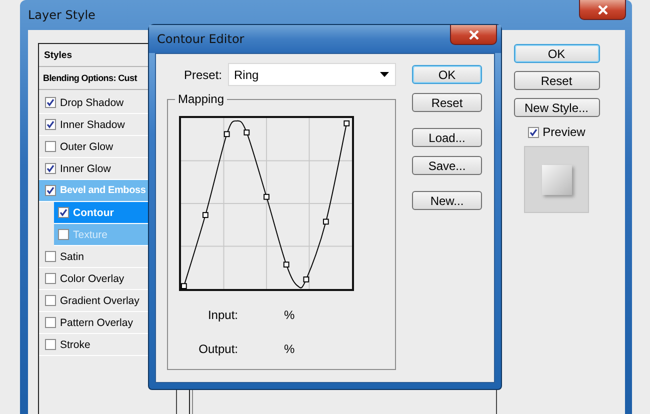  I want to click on preset-dropdown: Ring, so click(312, 74).